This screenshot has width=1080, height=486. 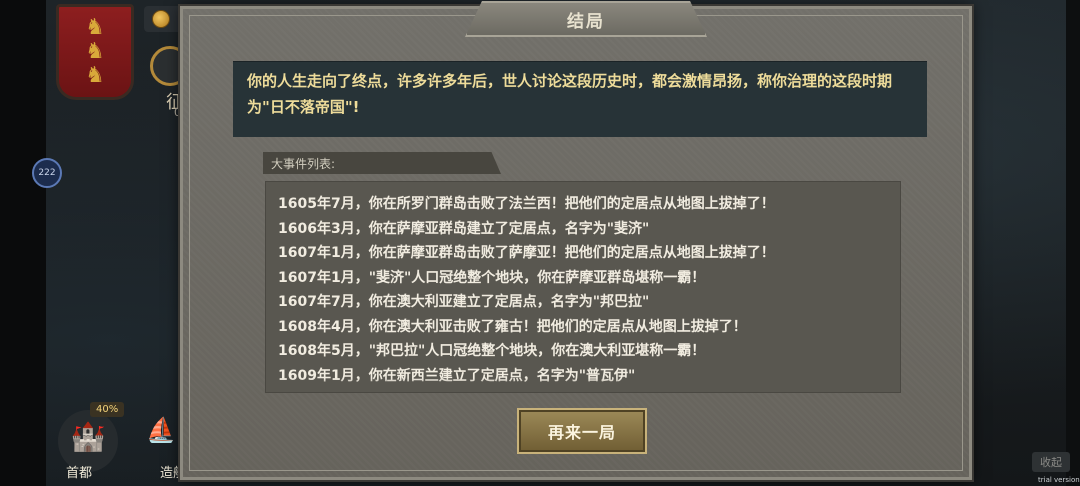 What do you see at coordinates (47, 173) in the screenshot?
I see `notification-badge: 222` at bounding box center [47, 173].